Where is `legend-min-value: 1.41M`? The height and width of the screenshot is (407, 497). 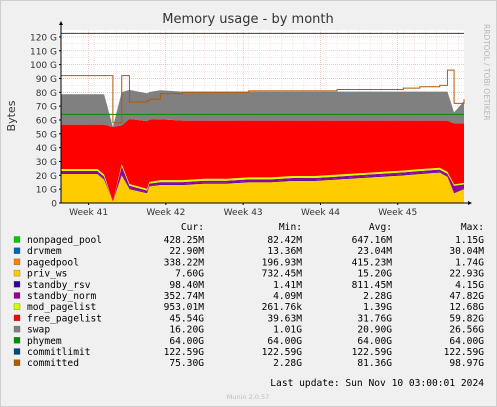 legend-min-value: 1.41M is located at coordinates (287, 285).